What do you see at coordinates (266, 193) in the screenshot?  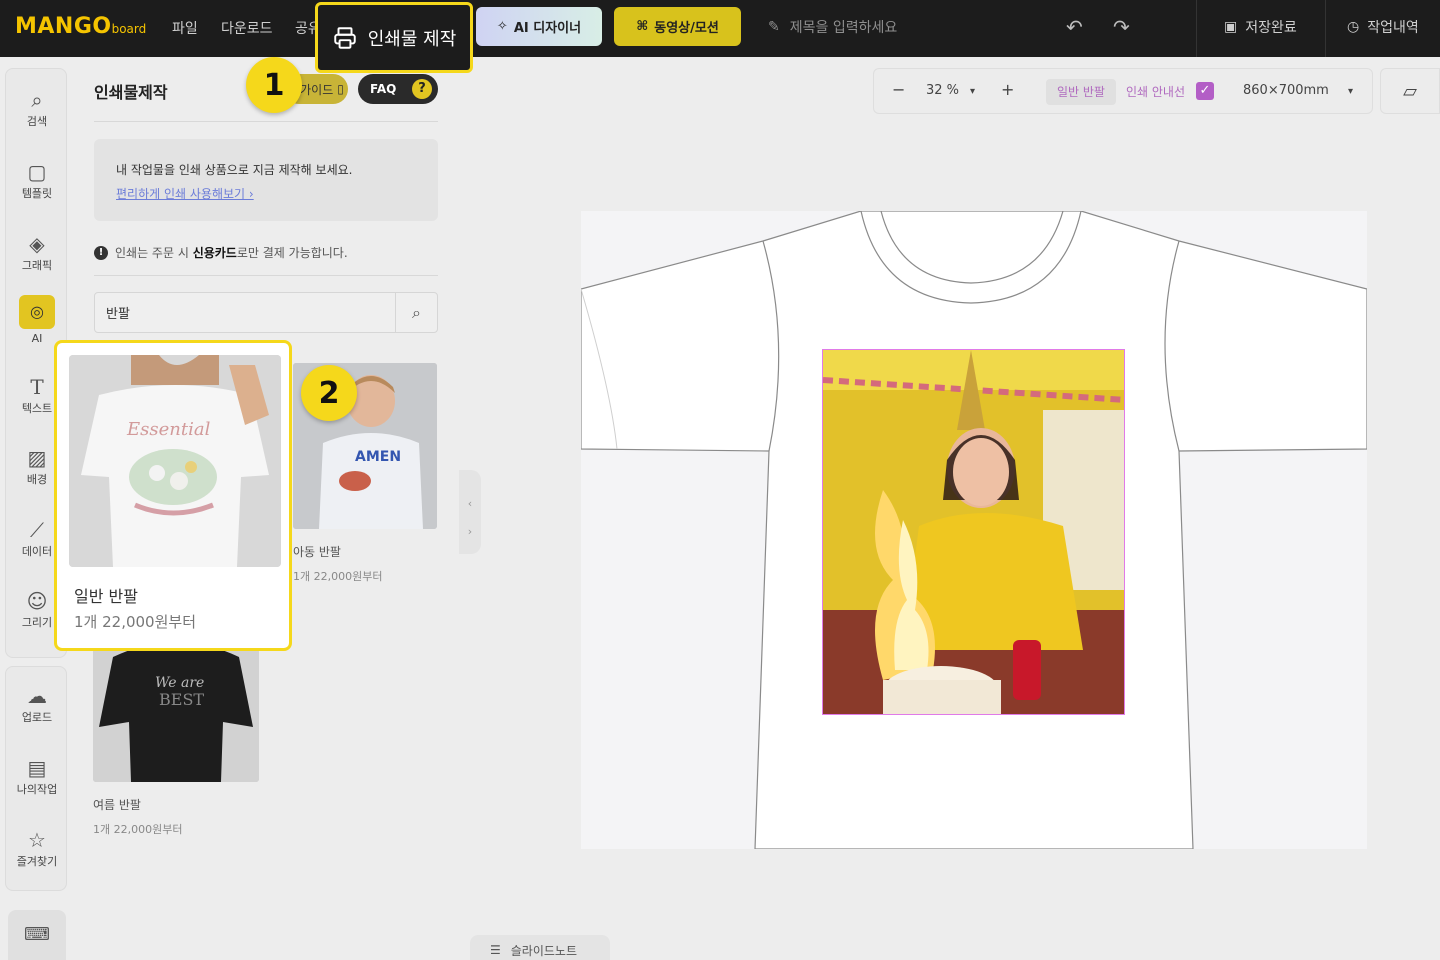 I see `print-guide-link: 편리하게 인쇄 사용해보기 ›` at bounding box center [266, 193].